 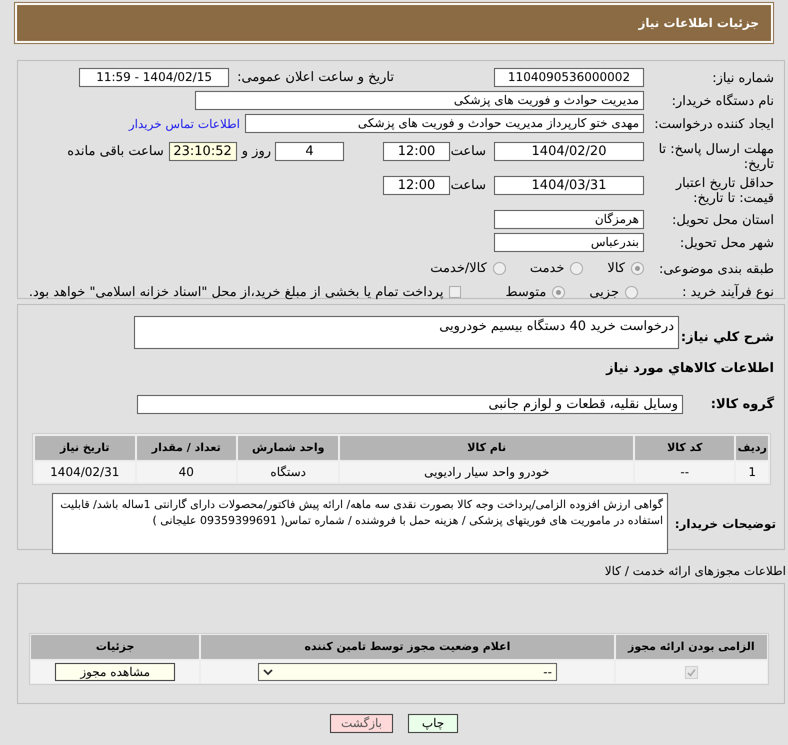 I want to click on field-label: روز و, so click(x=256, y=152).